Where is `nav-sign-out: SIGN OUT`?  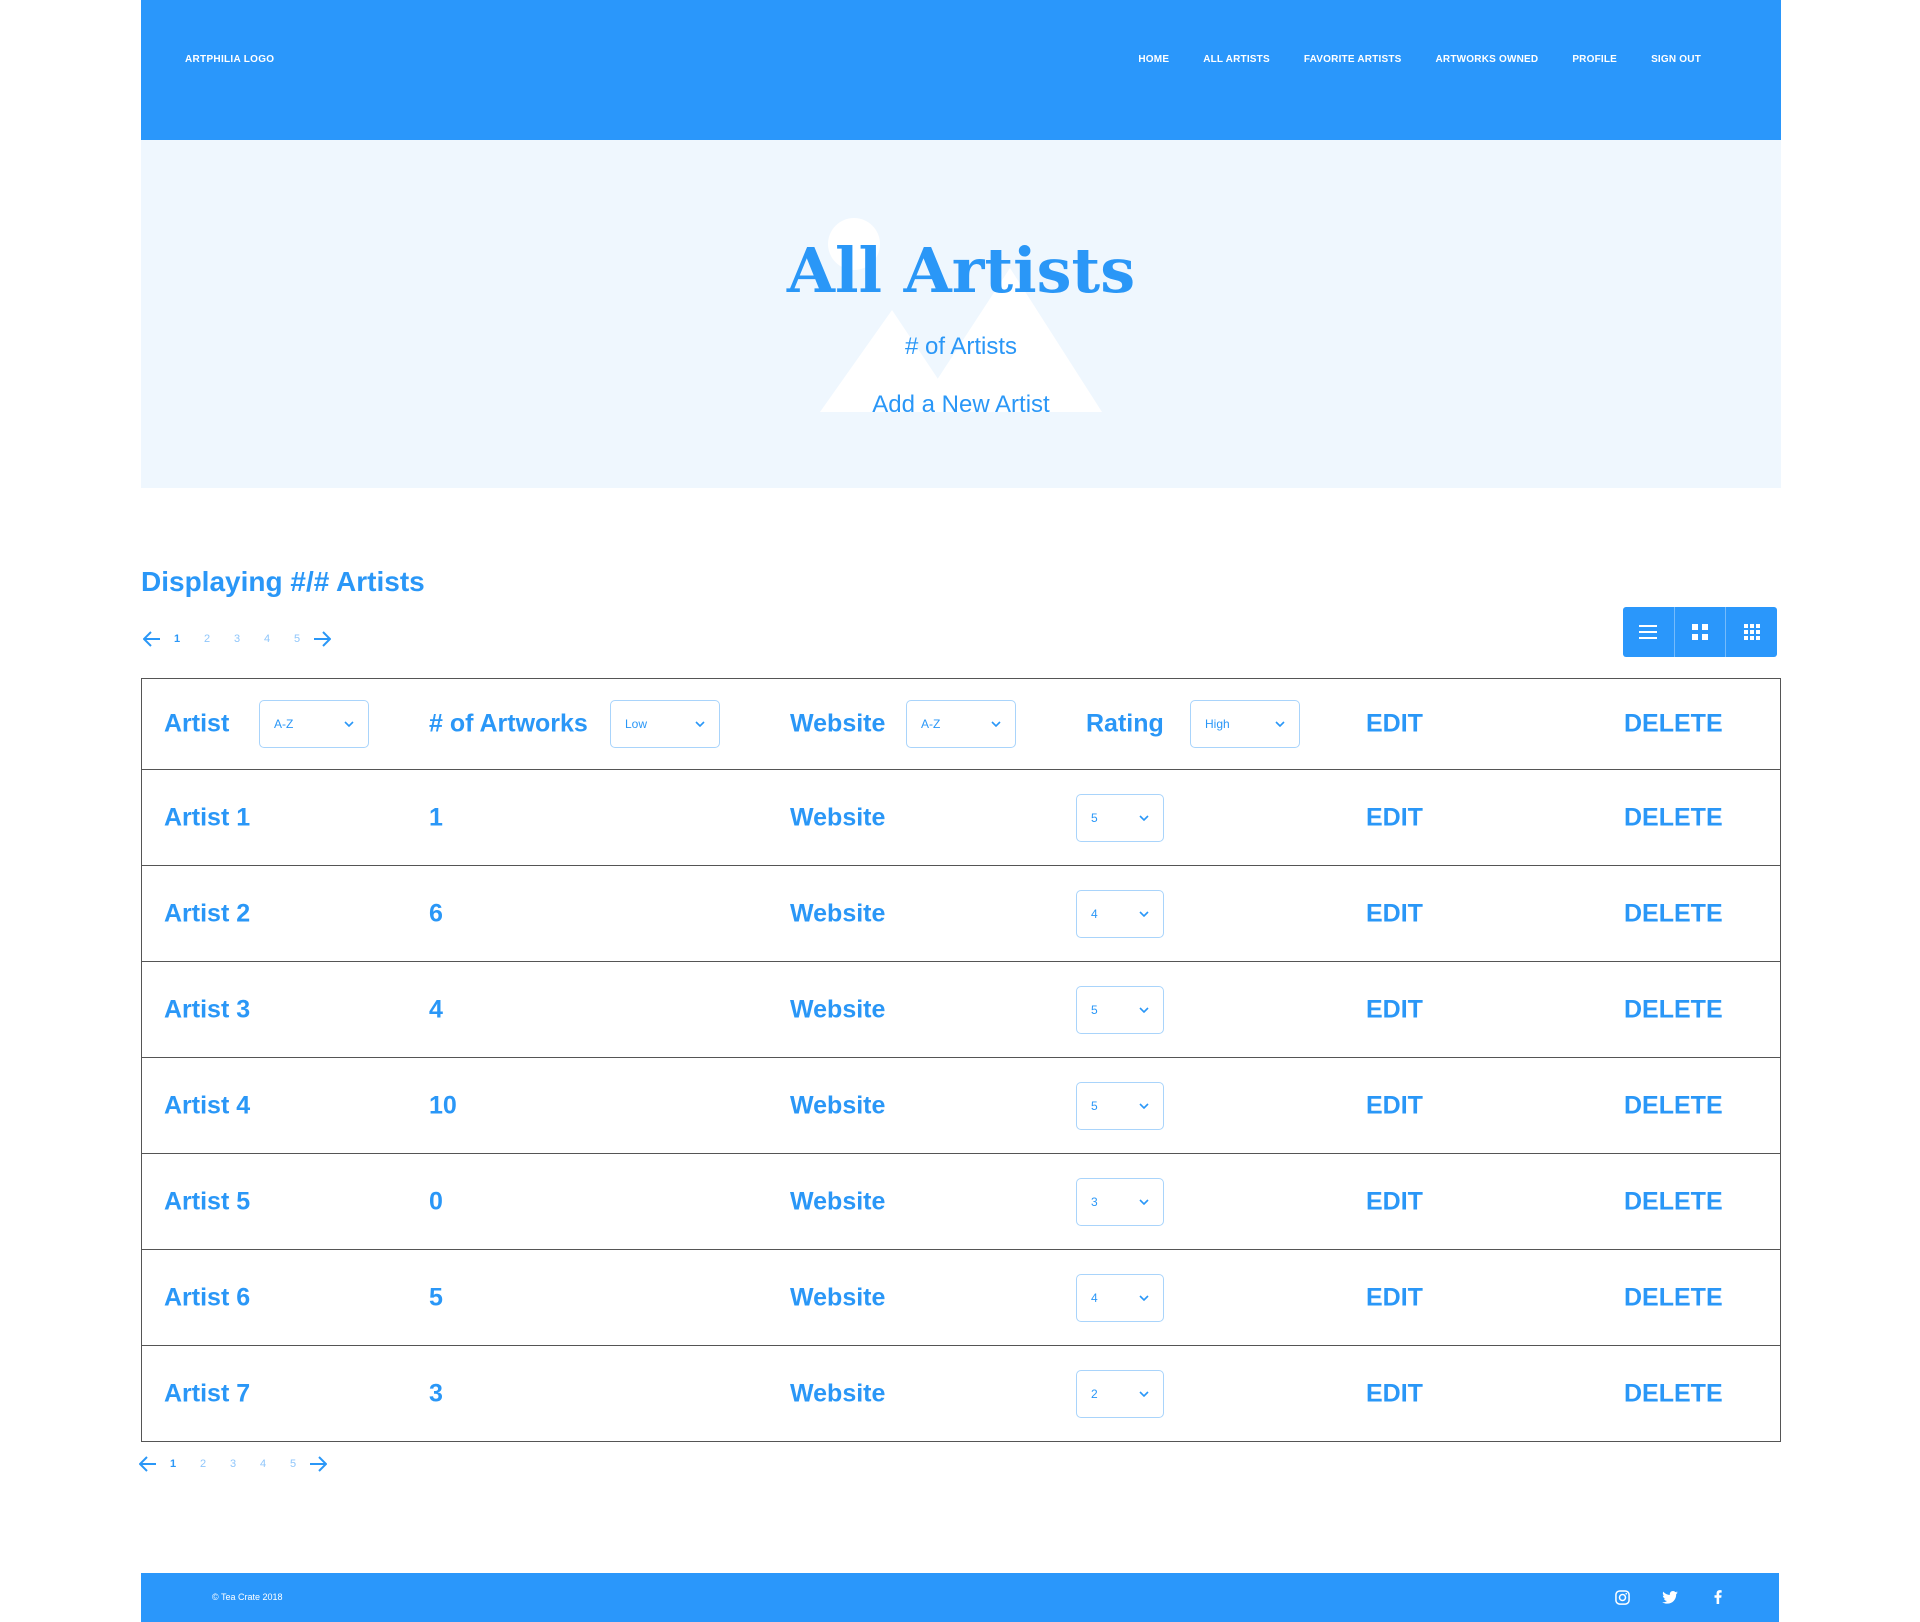
nav-sign-out: SIGN OUT is located at coordinates (1676, 59).